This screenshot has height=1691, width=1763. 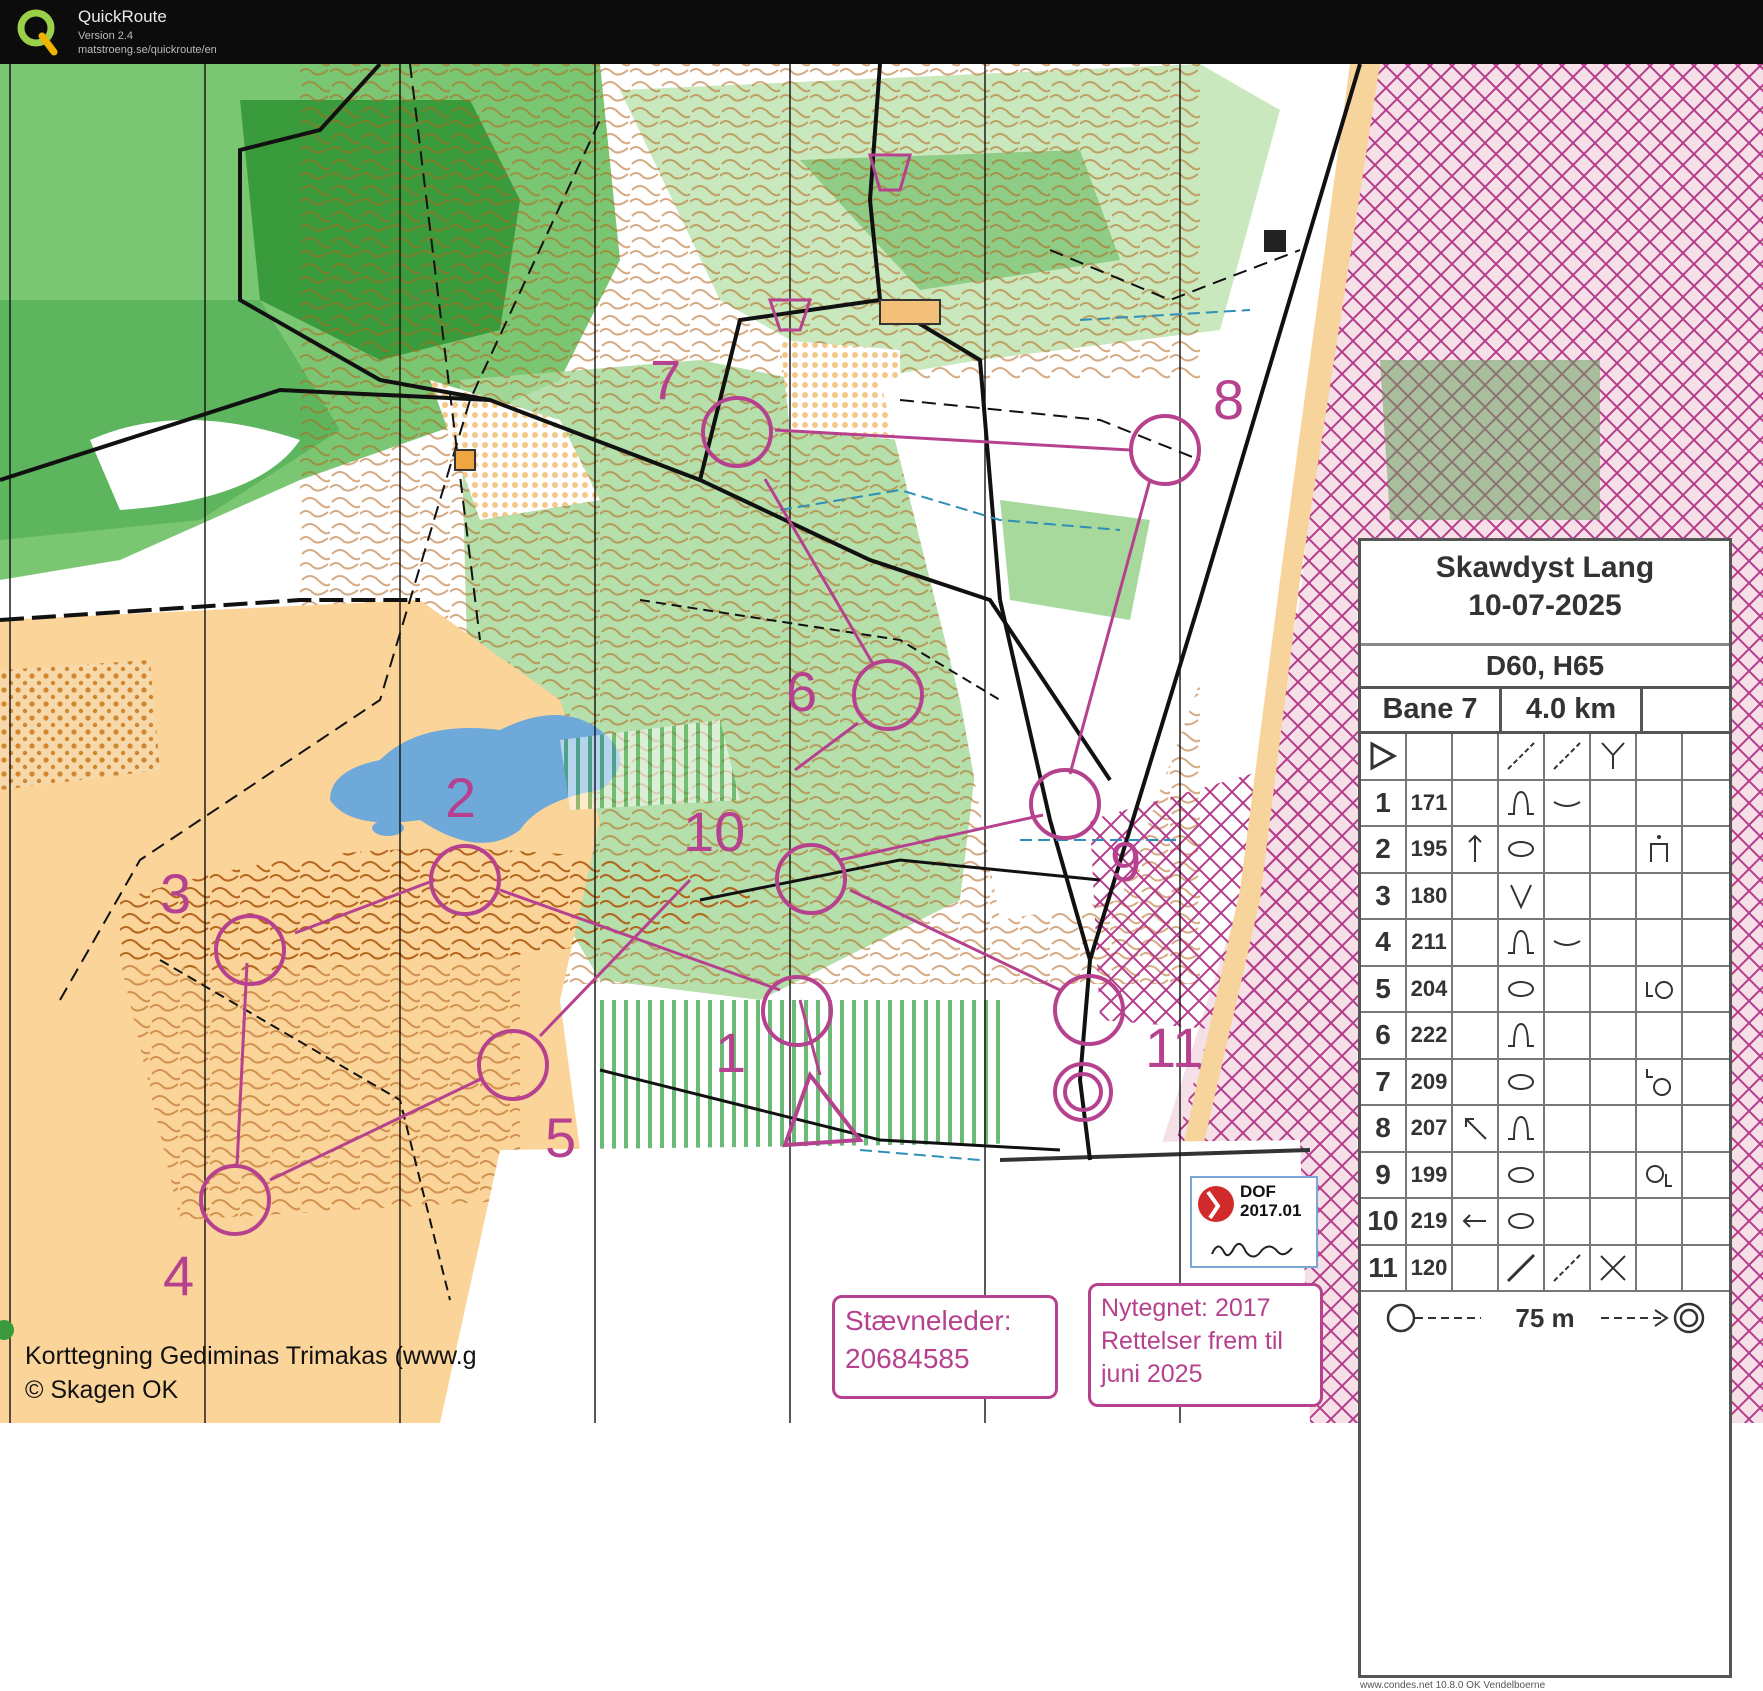 What do you see at coordinates (1545, 666) in the screenshot?
I see `event-classes: D60, H65` at bounding box center [1545, 666].